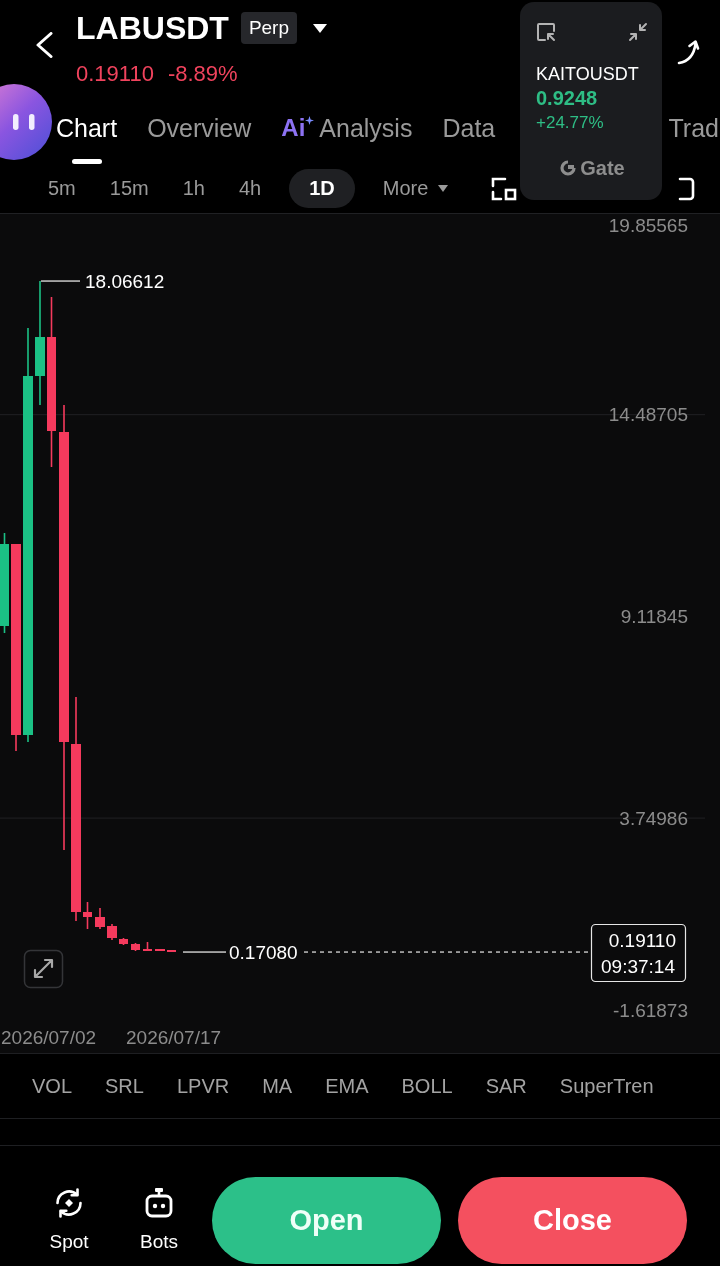 This screenshot has height=1266, width=720. Describe the element at coordinates (124, 1086) in the screenshot. I see `indicator-tab: SRL` at that location.